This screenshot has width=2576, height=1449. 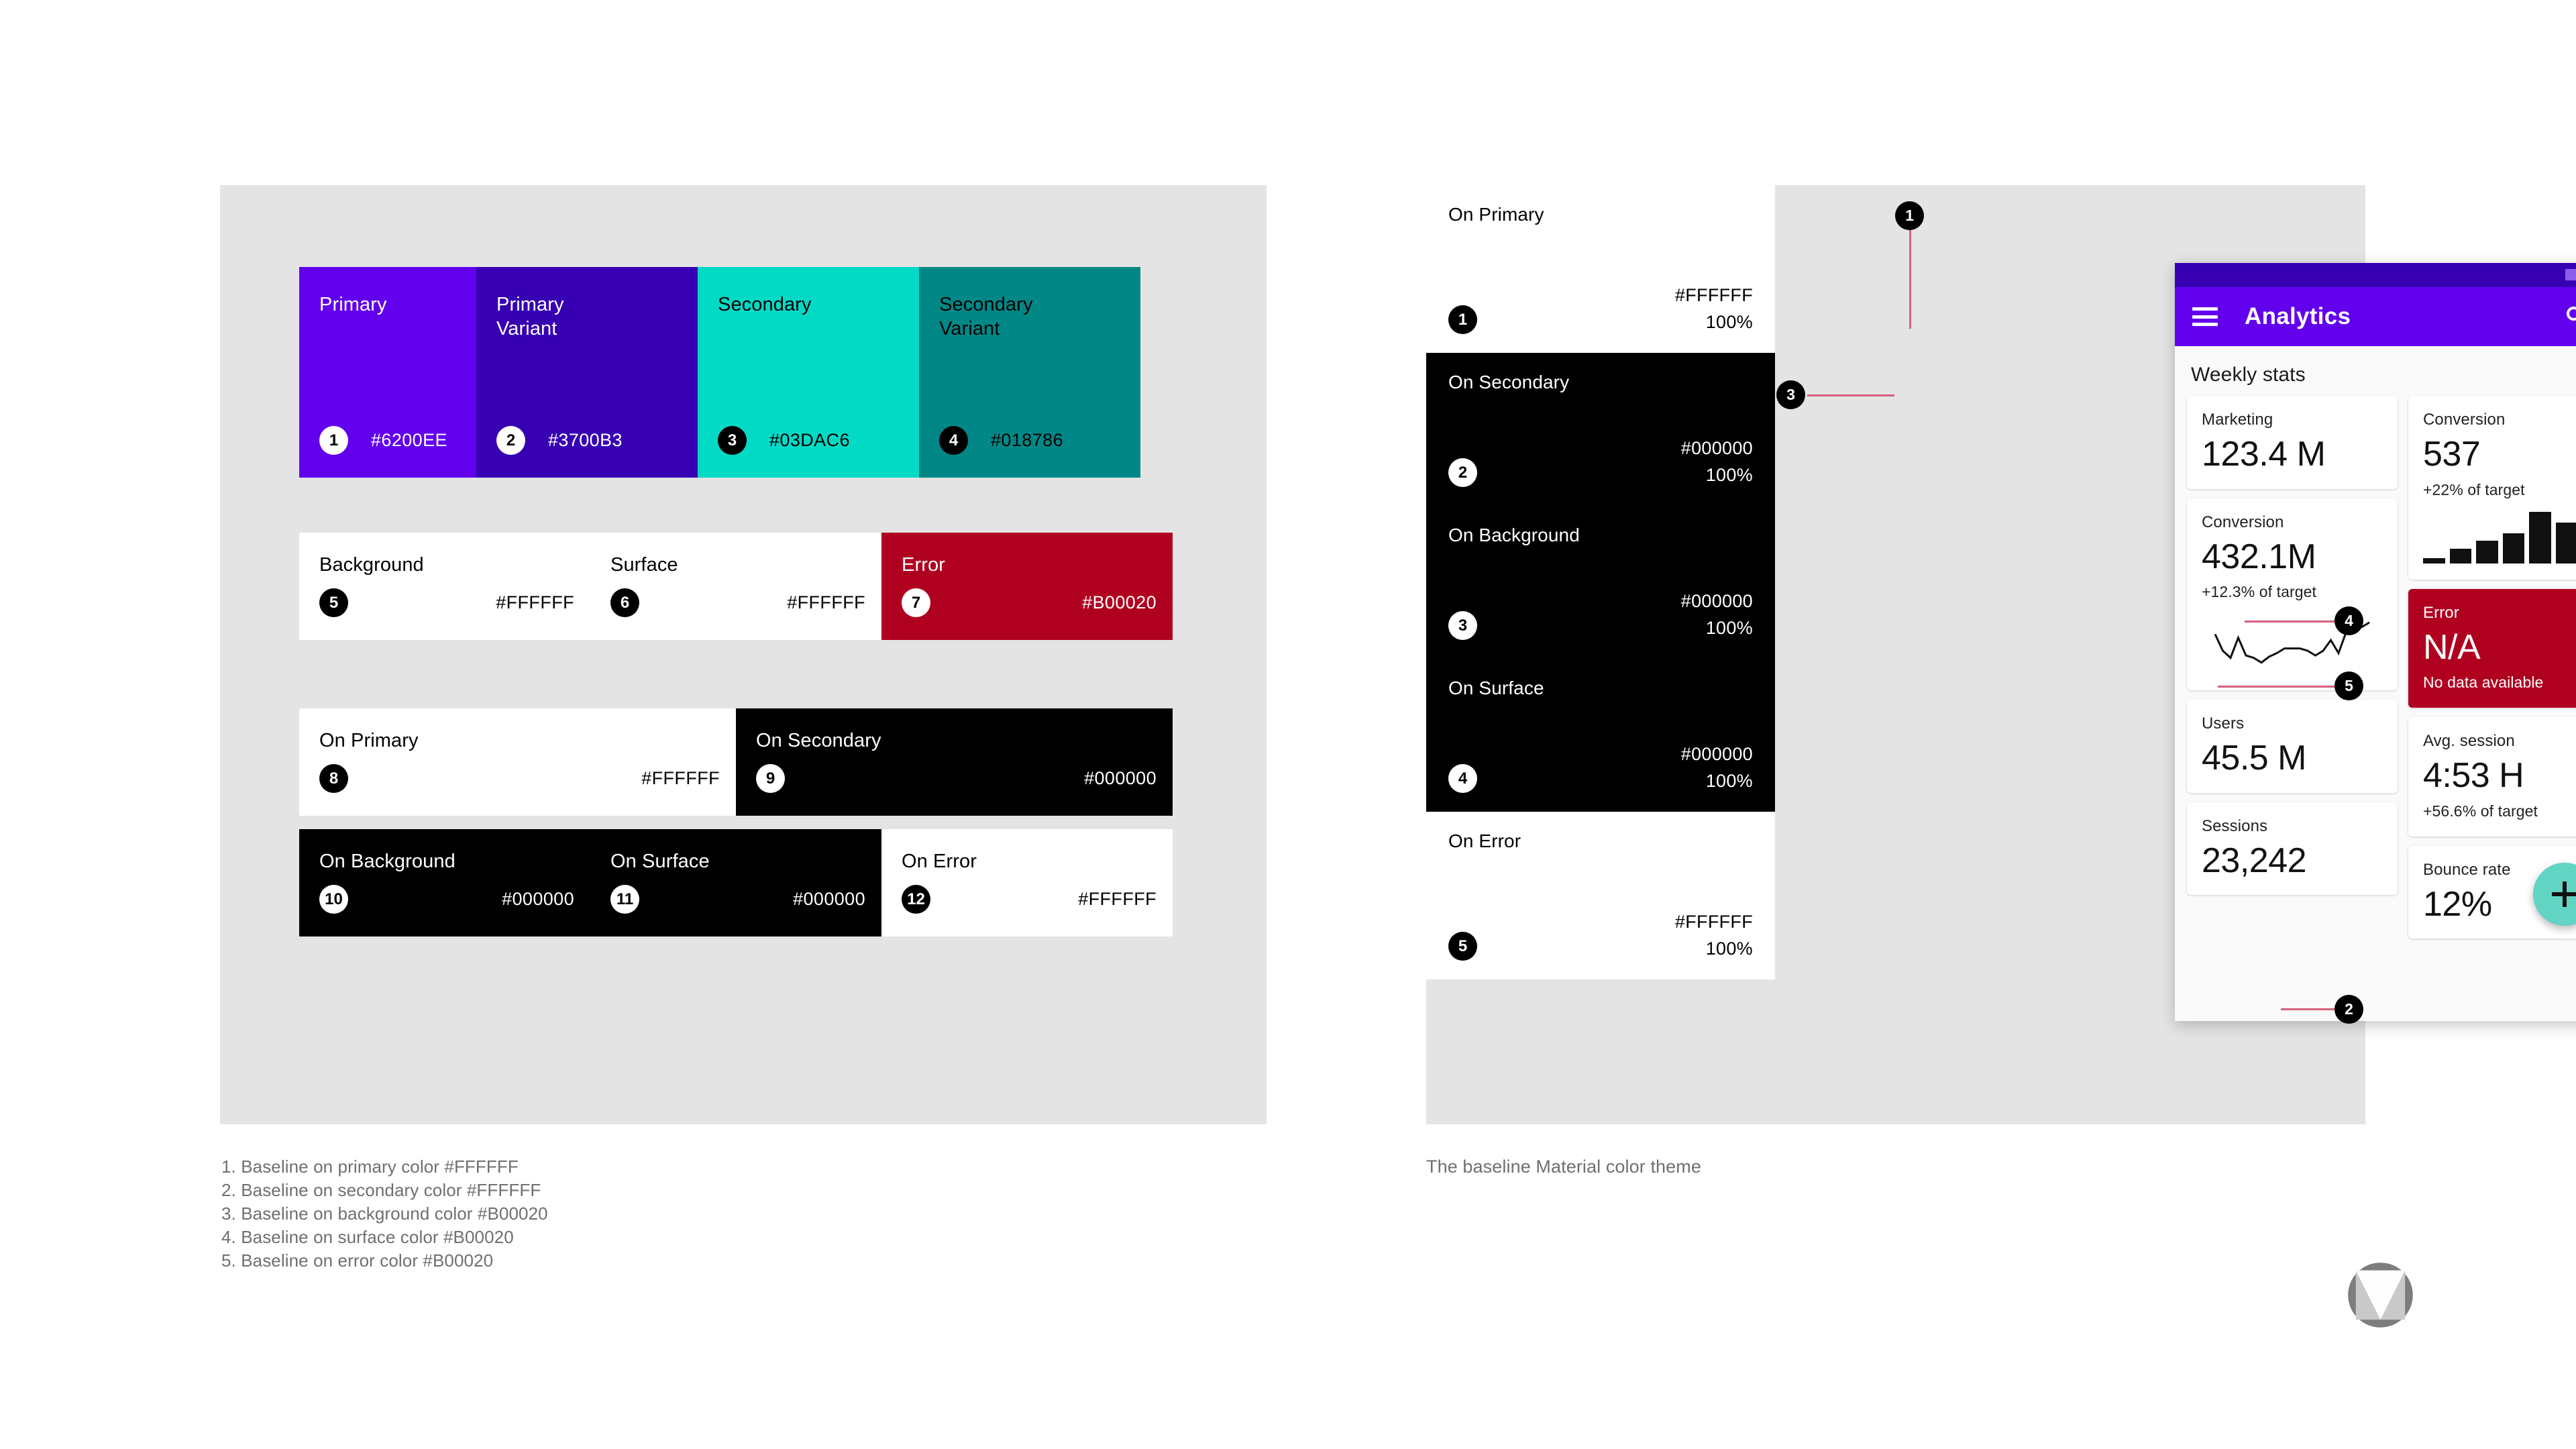 What do you see at coordinates (2492, 777) in the screenshot?
I see `stat-card: Avg. session 4:53 H +56.6% of target` at bounding box center [2492, 777].